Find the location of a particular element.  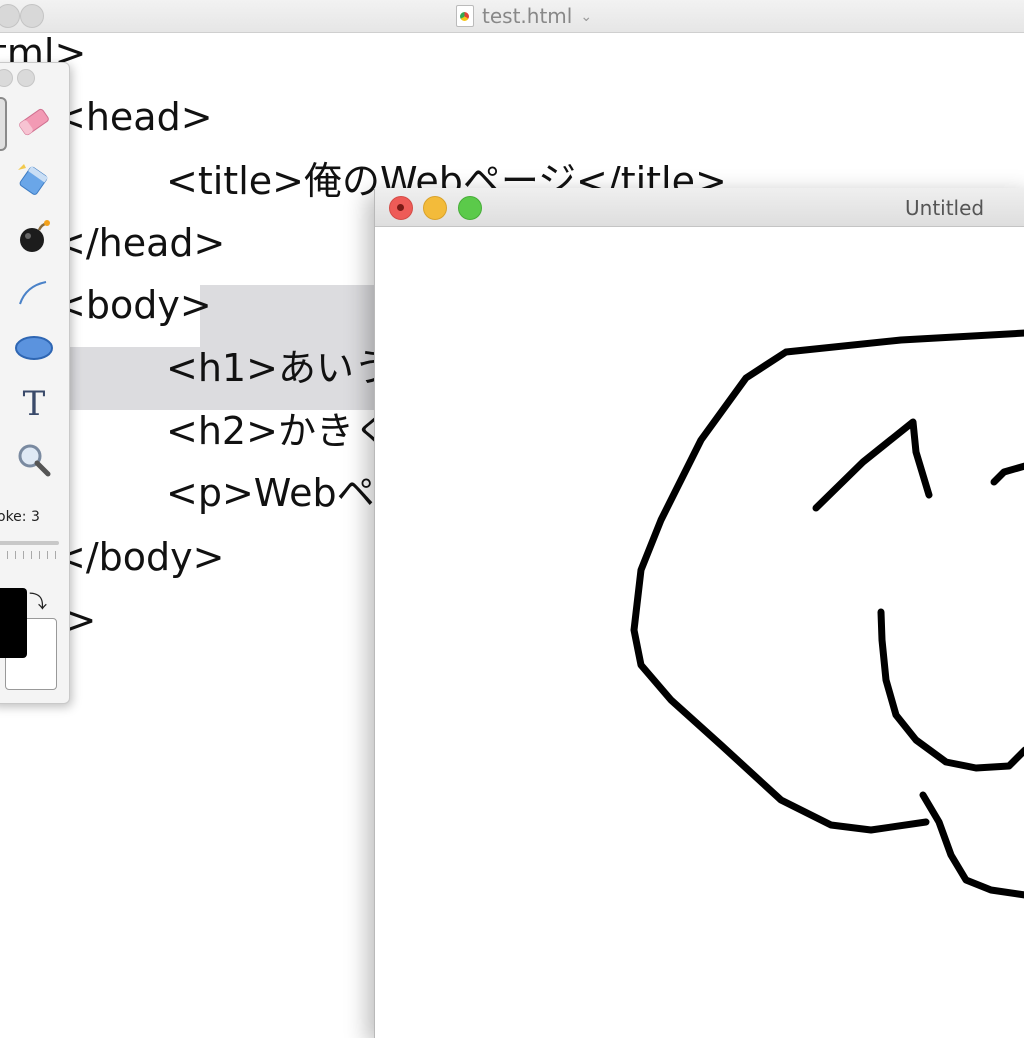

eraser-icon is located at coordinates (34, 122).